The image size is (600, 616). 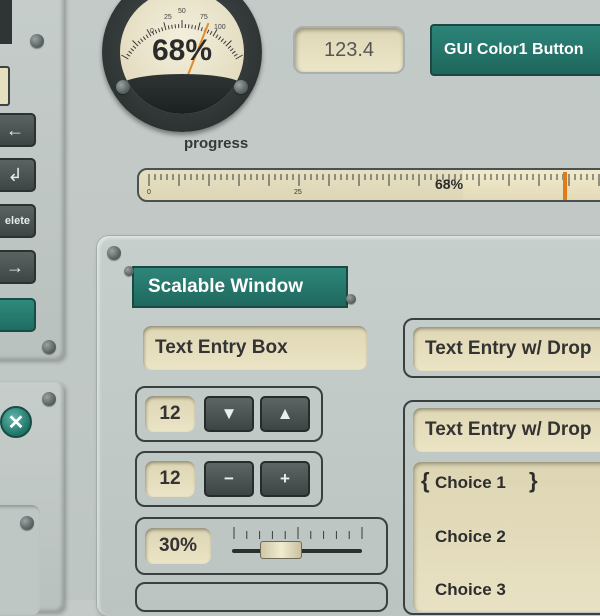 What do you see at coordinates (425, 481) in the screenshot?
I see `selection-brace-open: {` at bounding box center [425, 481].